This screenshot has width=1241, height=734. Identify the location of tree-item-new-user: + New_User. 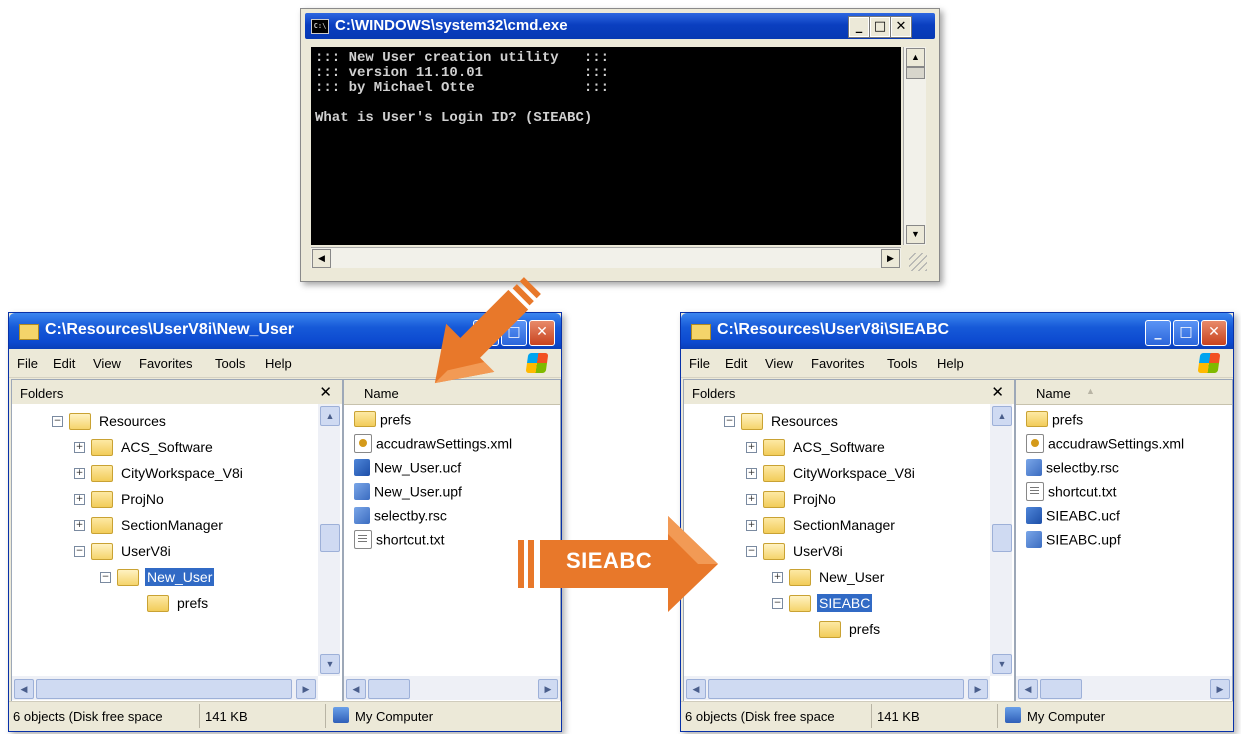
(829, 579).